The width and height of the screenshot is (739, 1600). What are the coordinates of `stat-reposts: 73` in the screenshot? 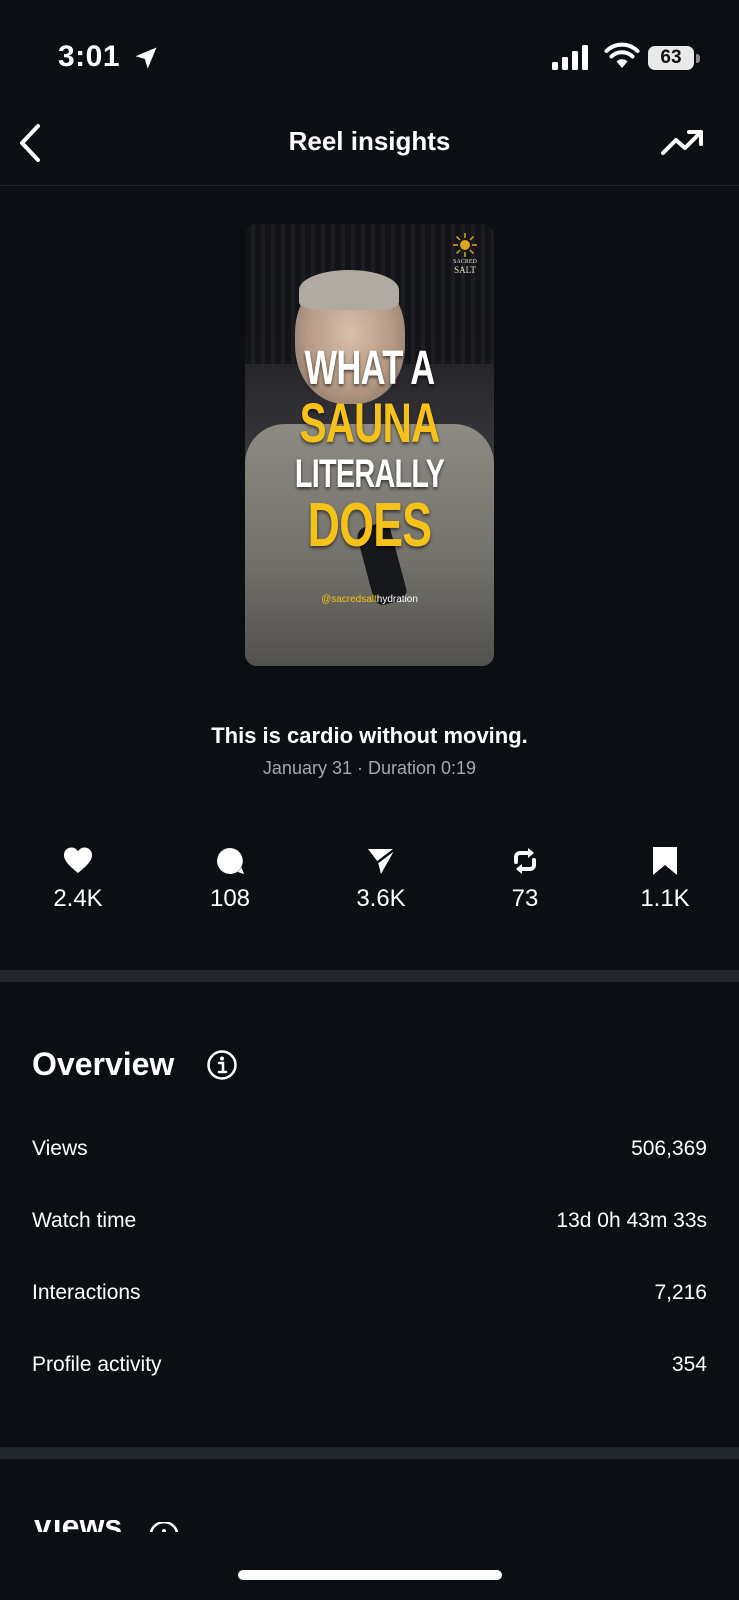 It's located at (525, 879).